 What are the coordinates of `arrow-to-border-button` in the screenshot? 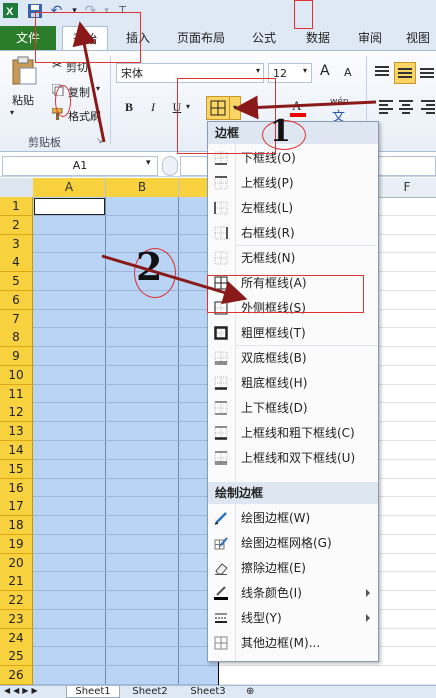 It's located at (305, 107).